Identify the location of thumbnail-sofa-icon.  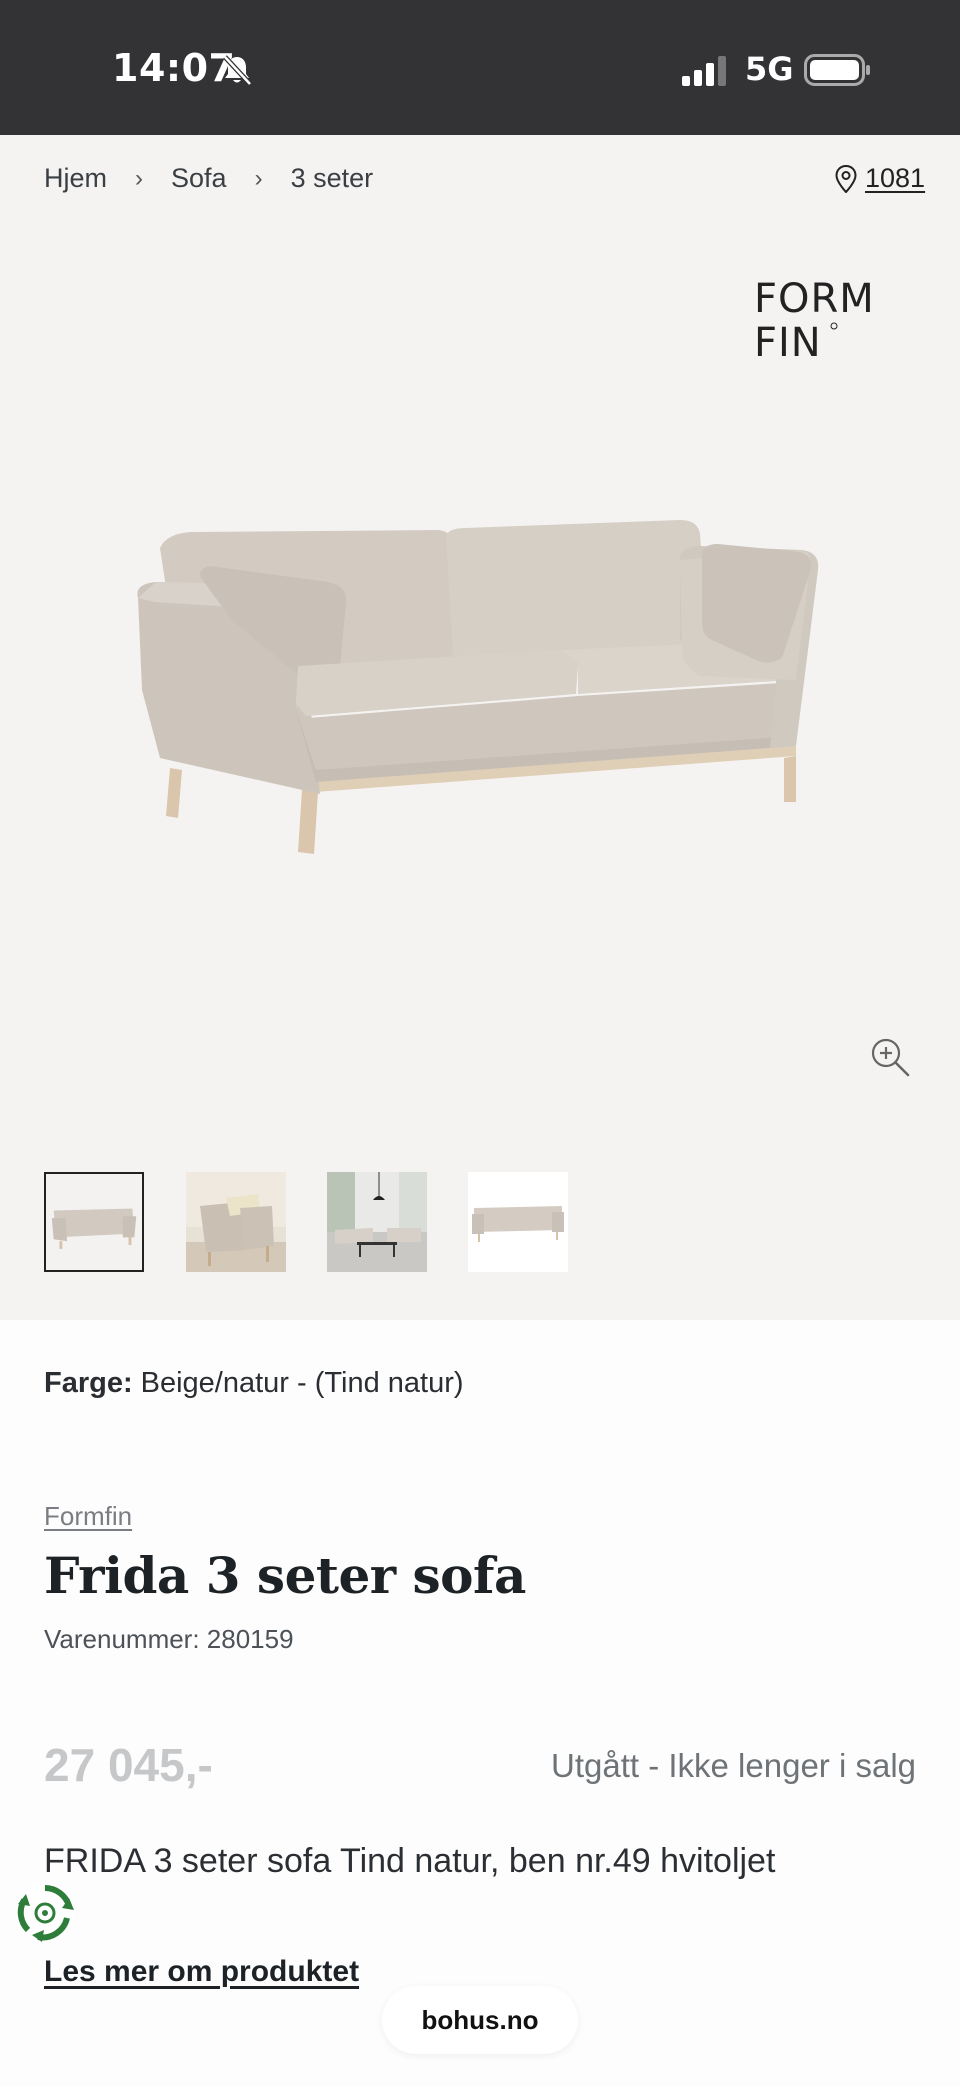
(94, 1222).